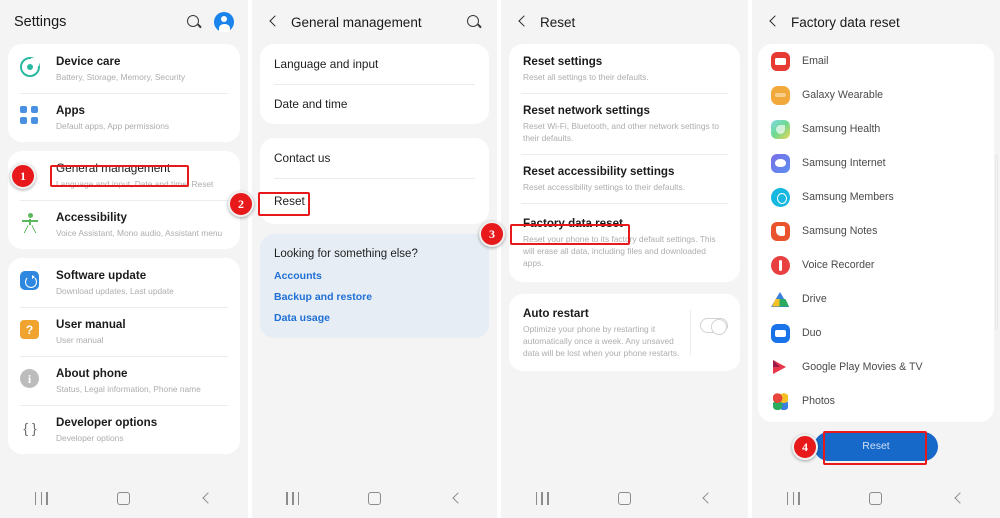  I want to click on sidebar-item-apps: Apps Default apps, App permissions, so click(124, 117).